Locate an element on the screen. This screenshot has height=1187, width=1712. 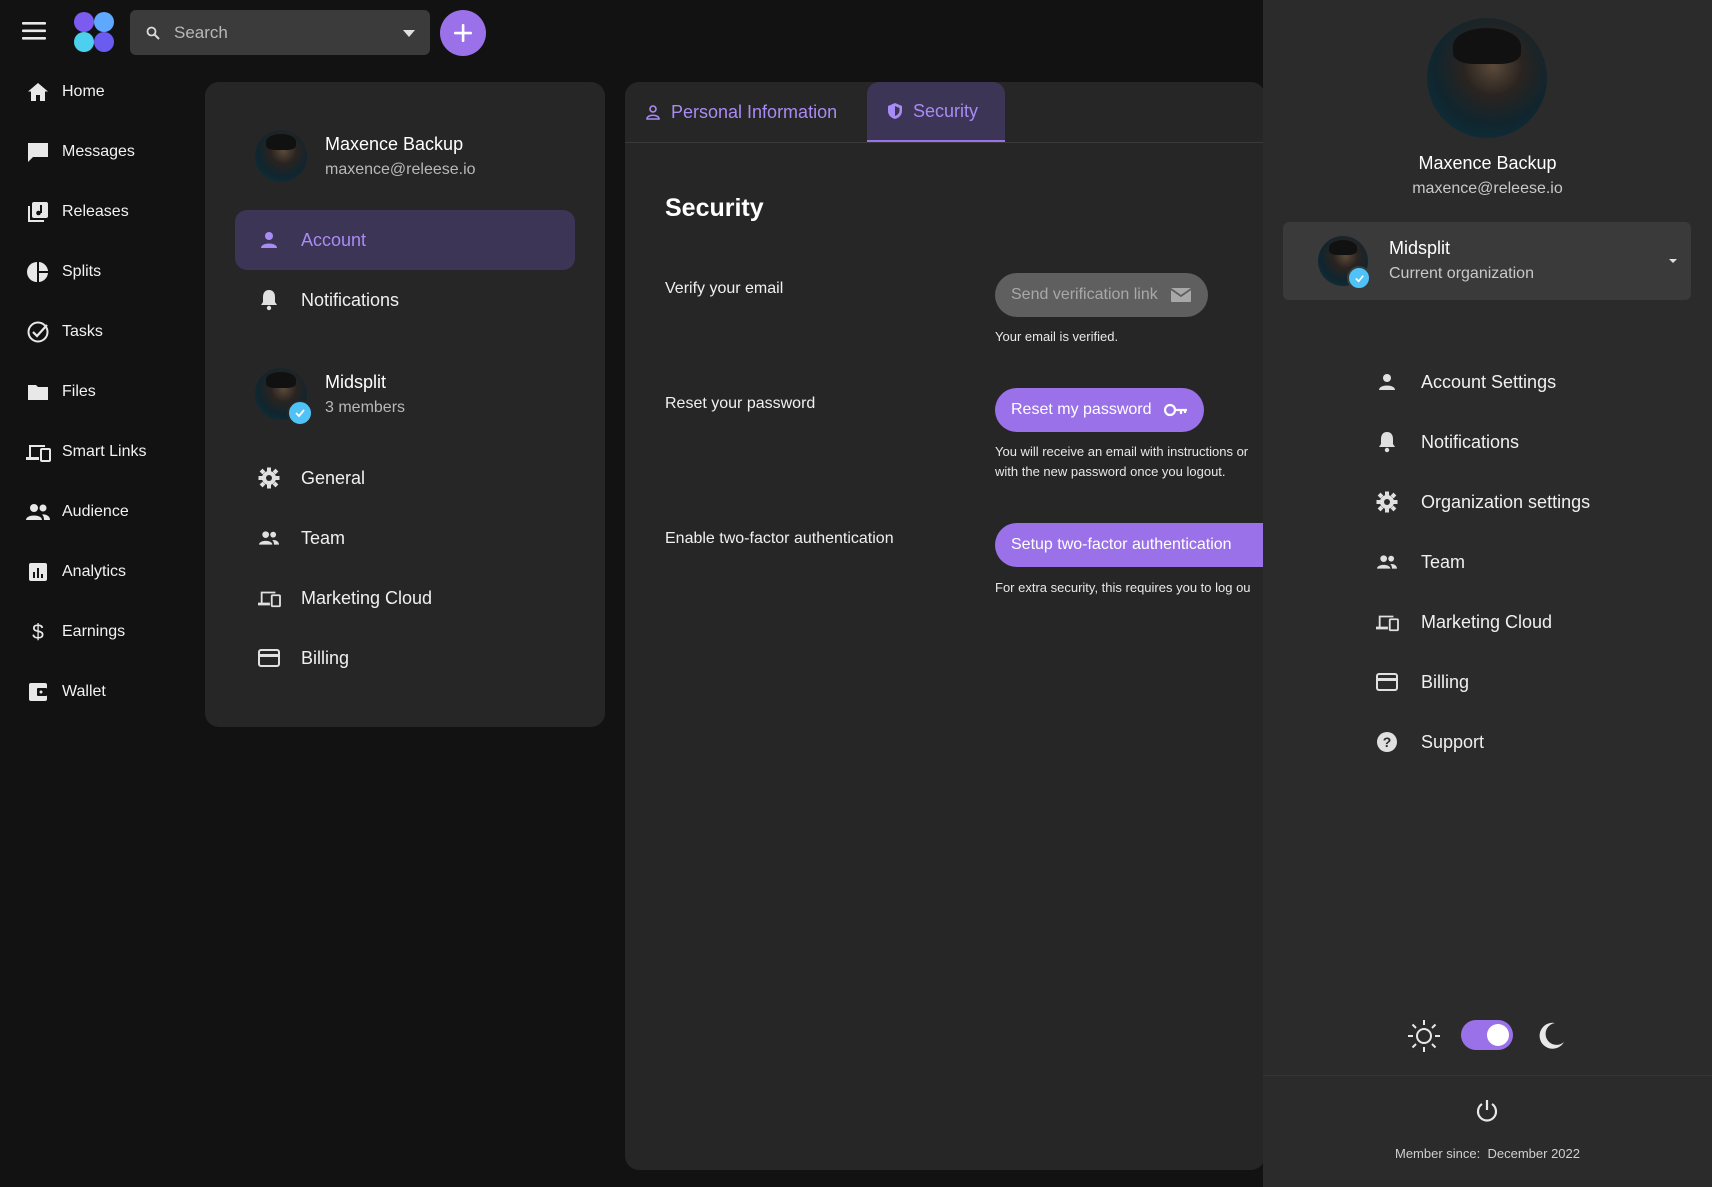
nav-label: Home is located at coordinates (83, 91).